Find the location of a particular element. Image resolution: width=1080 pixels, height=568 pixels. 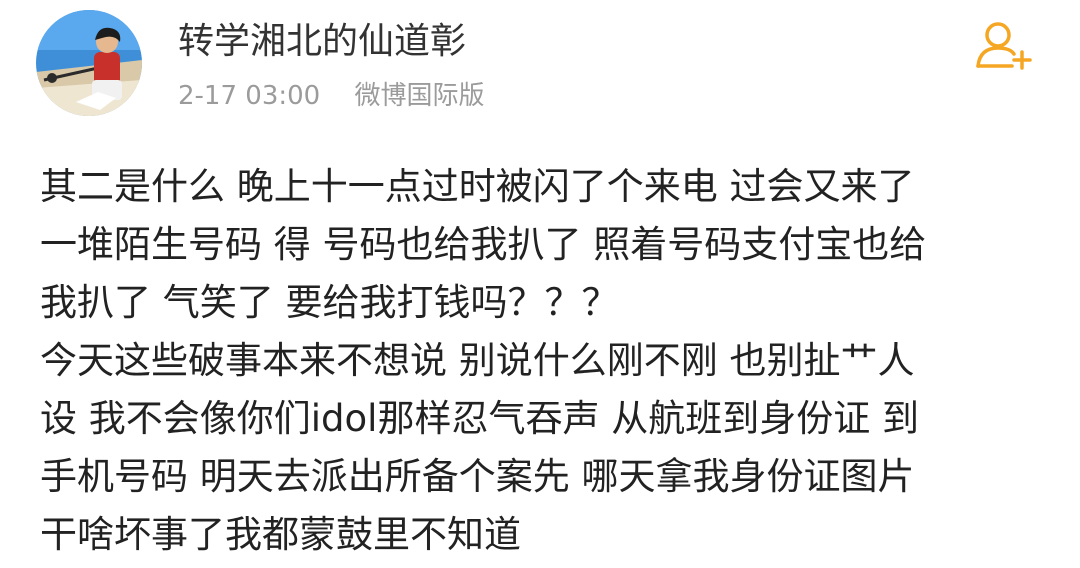

anime-character-avatar-icon is located at coordinates (89, 63).